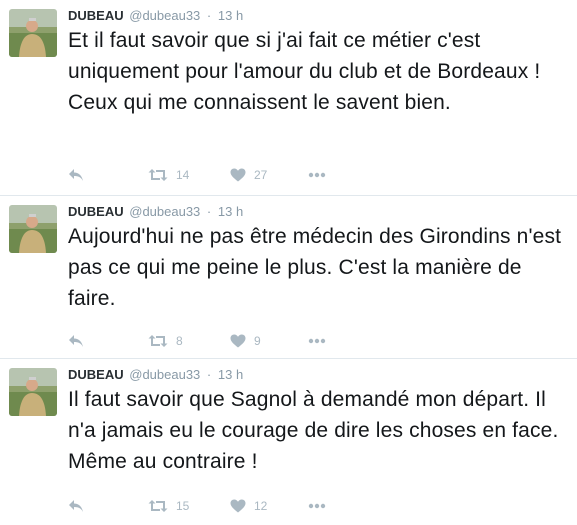 The image size is (577, 525). Describe the element at coordinates (218, 175) in the screenshot. I see `tweet-actions: 14 27` at that location.